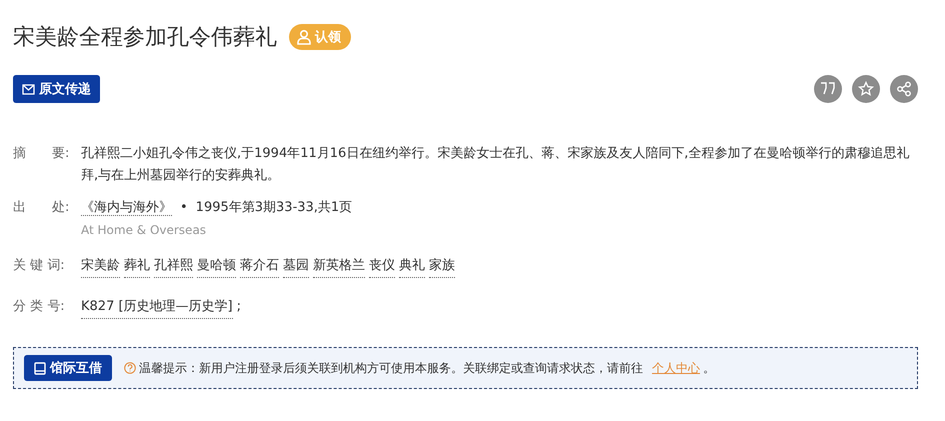 The width and height of the screenshot is (945, 421). I want to click on keyword-link: 丧仪, so click(382, 266).